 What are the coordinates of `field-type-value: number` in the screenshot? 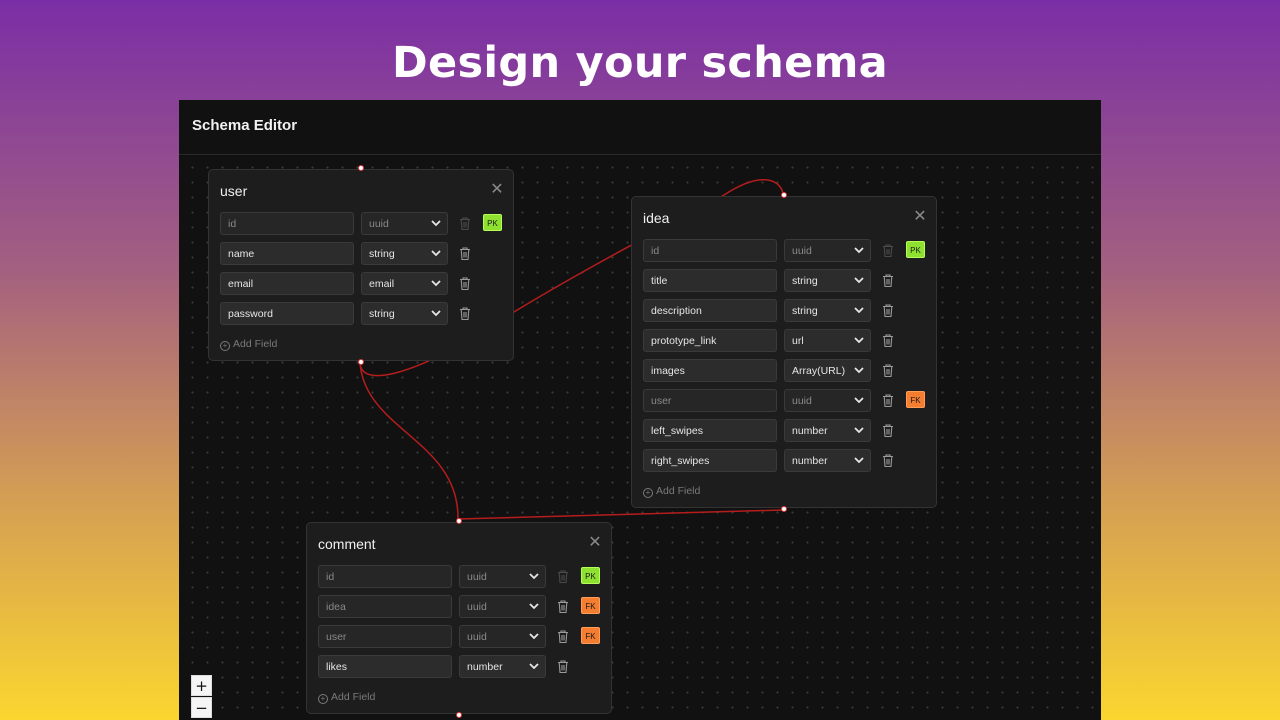 It's located at (810, 431).